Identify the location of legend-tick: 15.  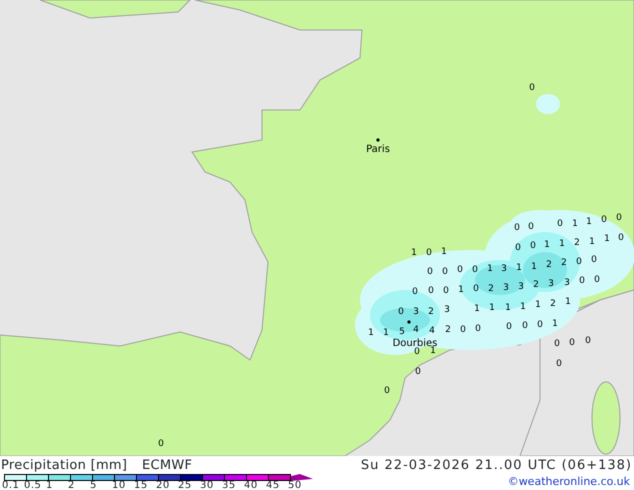
(141, 485).